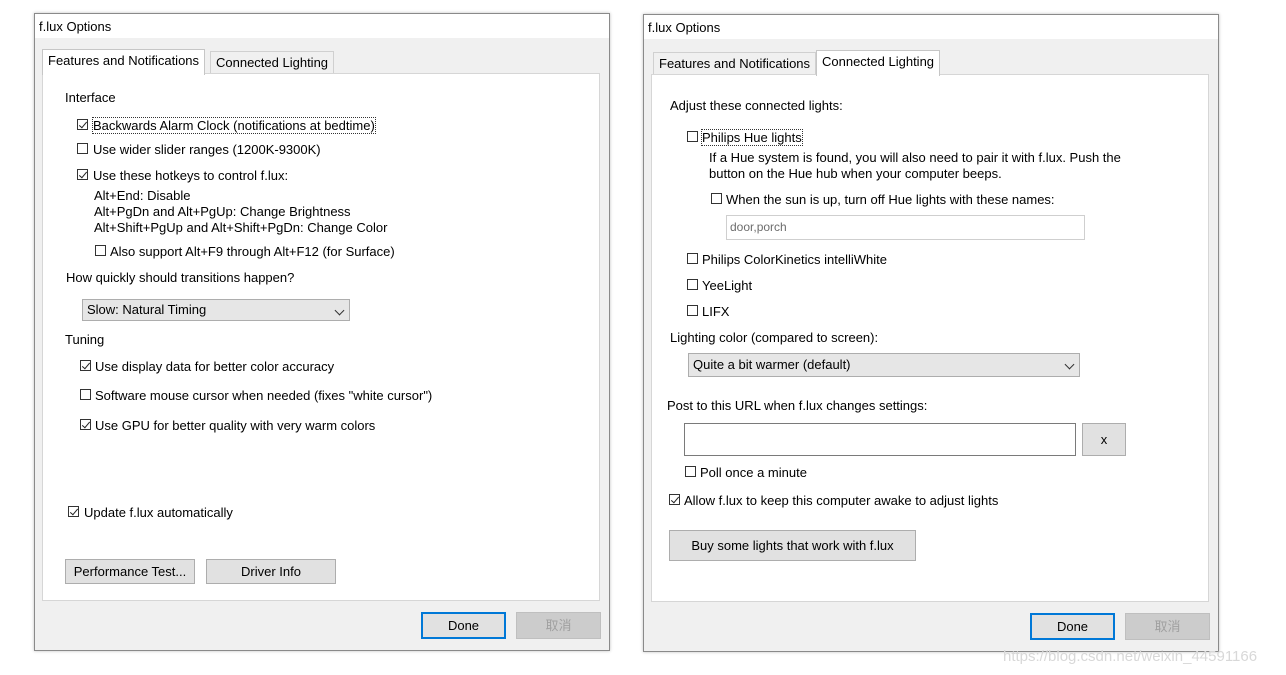  Describe the element at coordinates (100, 250) in the screenshot. I see `surface-checkbox` at that location.